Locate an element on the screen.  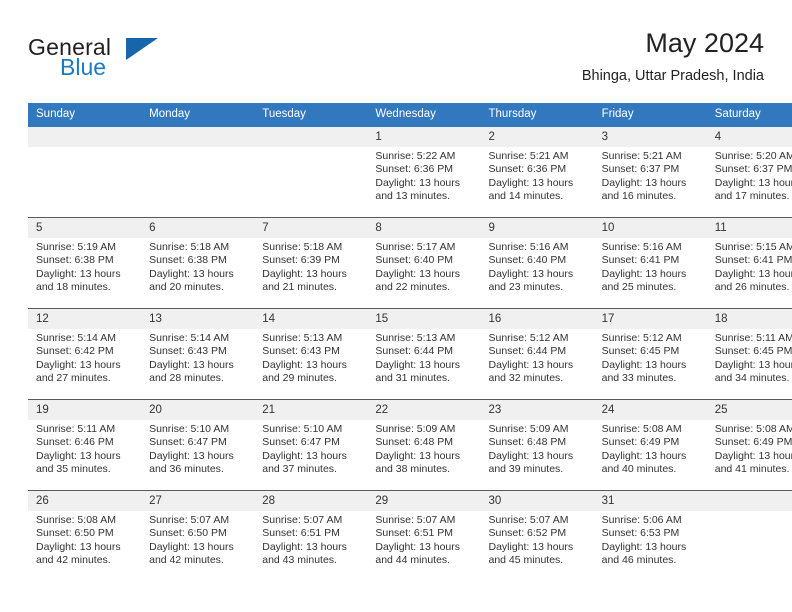
day-number is located at coordinates (198, 137).